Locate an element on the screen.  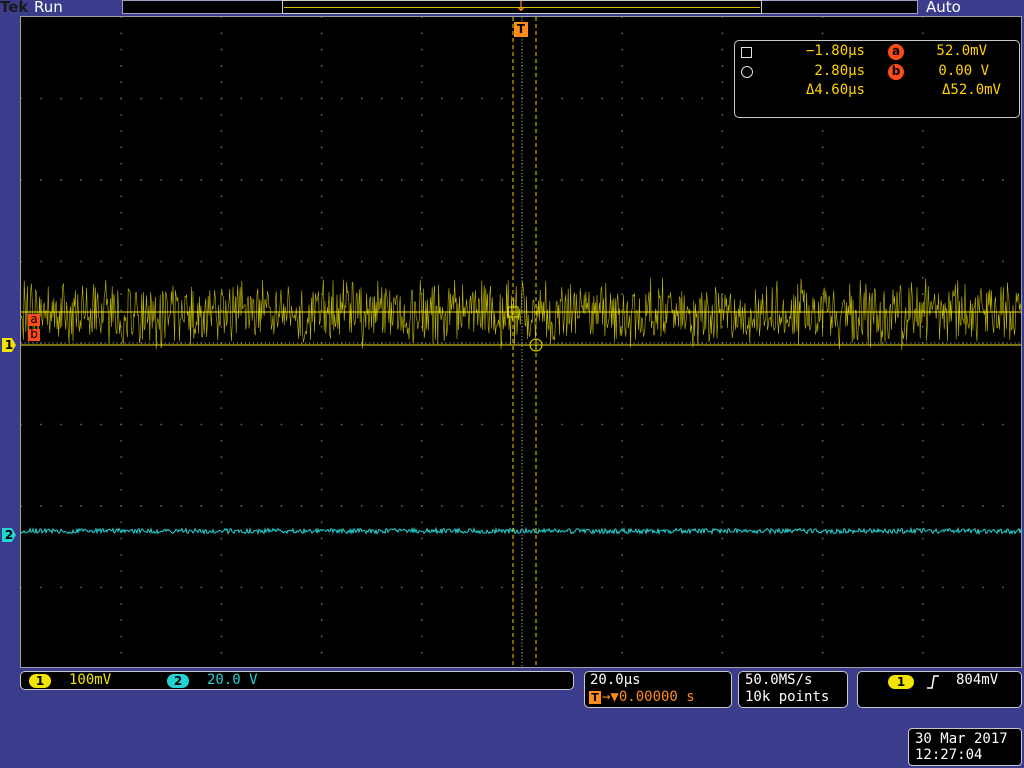
datetime-panel: 30 Mar 2017 12:27:04 is located at coordinates (965, 747).